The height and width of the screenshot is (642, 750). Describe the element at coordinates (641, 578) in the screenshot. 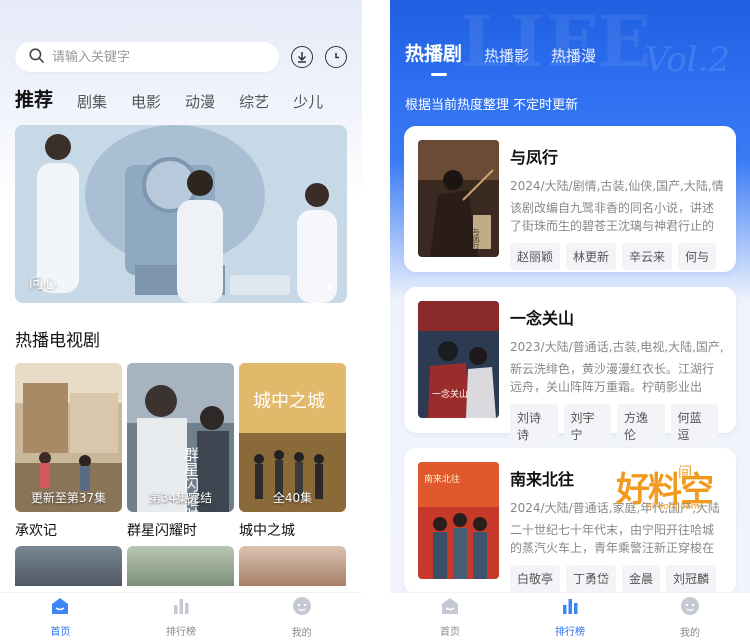

I see `cast-chip: 金晨` at that location.